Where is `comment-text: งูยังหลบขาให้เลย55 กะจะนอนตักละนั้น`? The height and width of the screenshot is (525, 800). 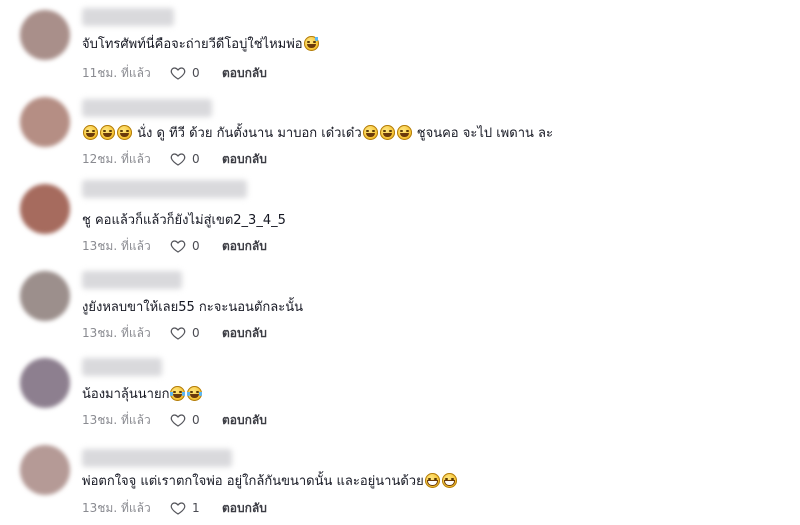
comment-text: งูยังหลบขาให้เลย55 กะจะนอนตักละนั้น is located at coordinates (192, 308).